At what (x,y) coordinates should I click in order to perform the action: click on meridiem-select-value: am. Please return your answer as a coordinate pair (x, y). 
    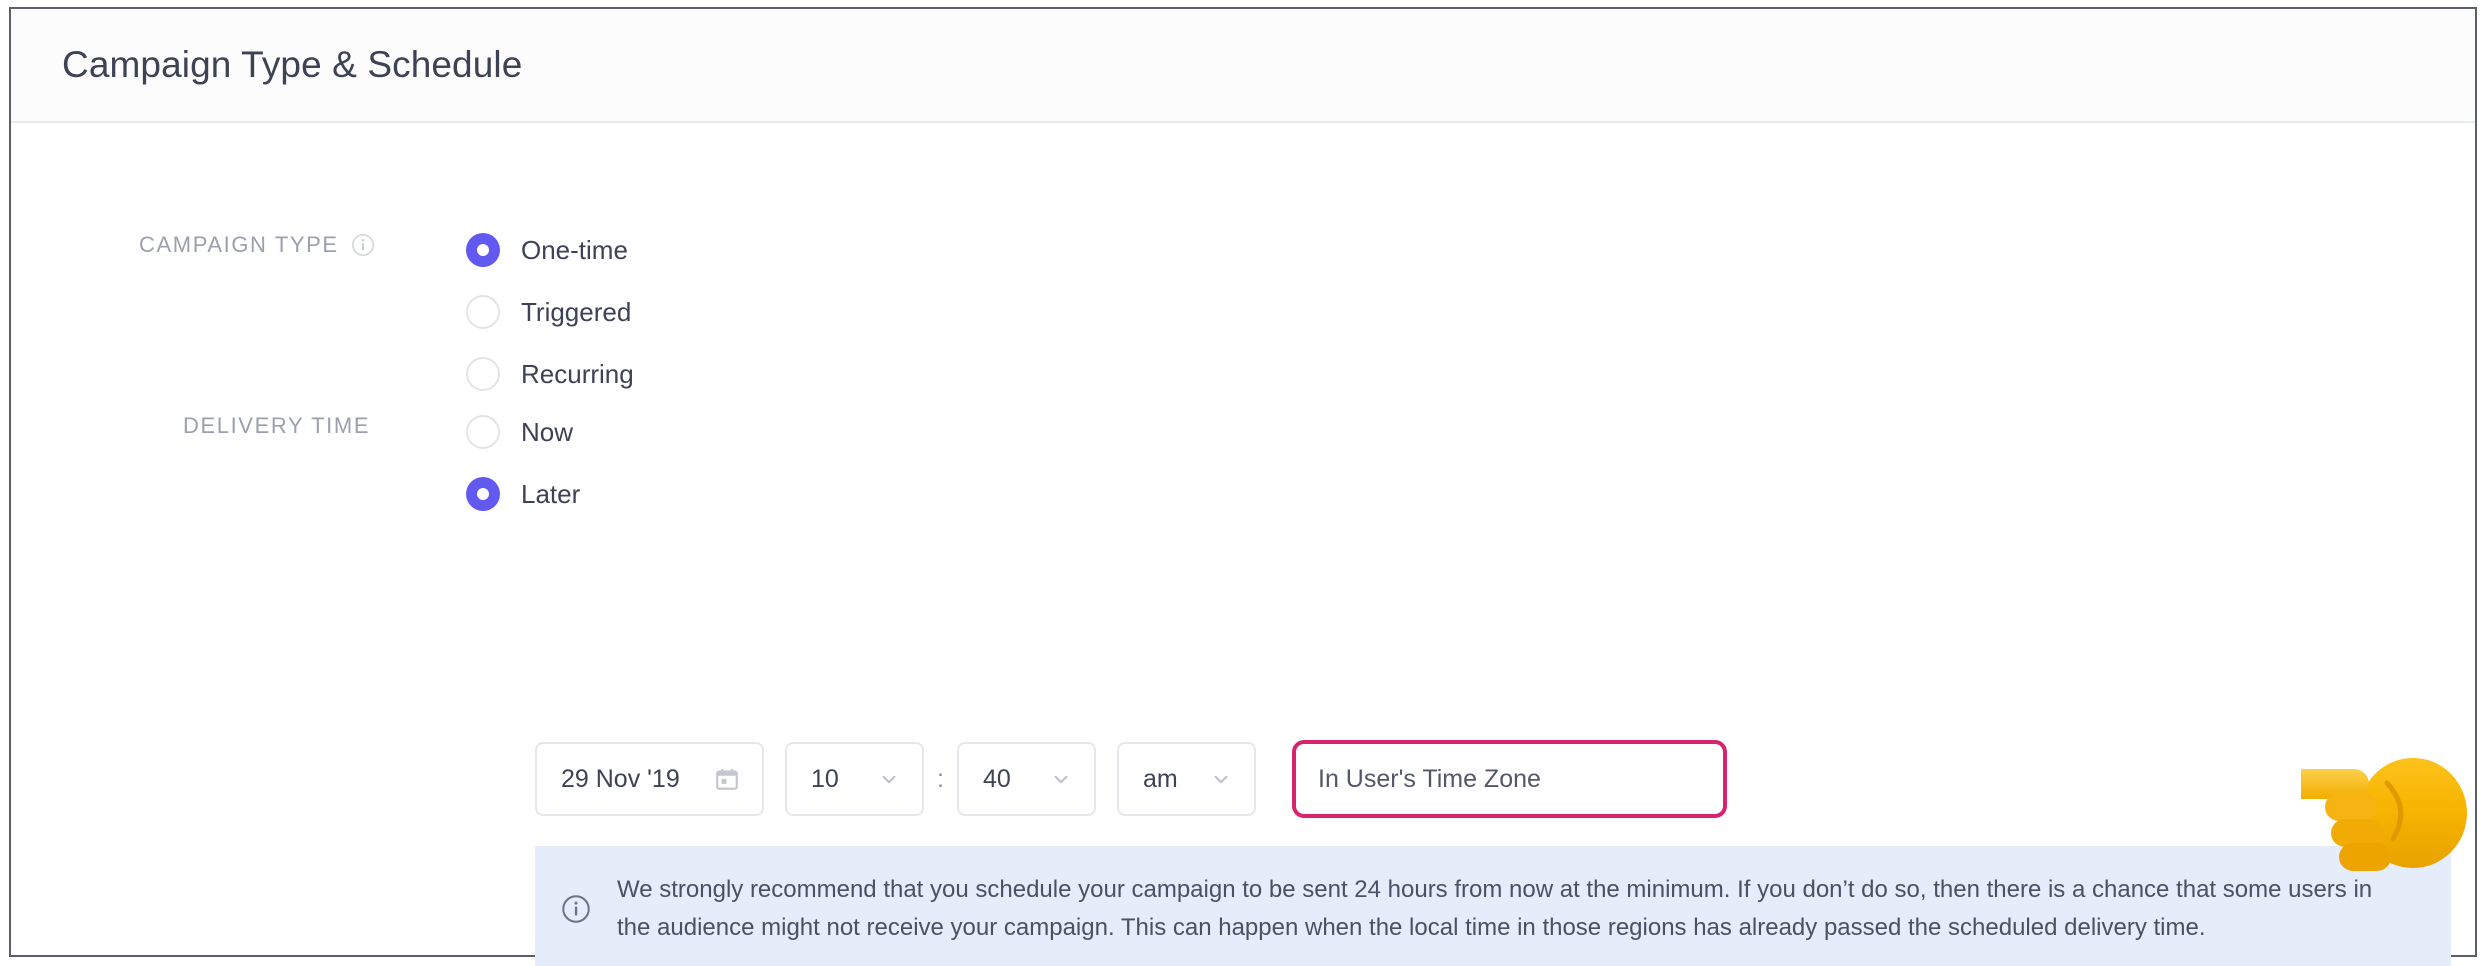
    Looking at the image, I should click on (1160, 778).